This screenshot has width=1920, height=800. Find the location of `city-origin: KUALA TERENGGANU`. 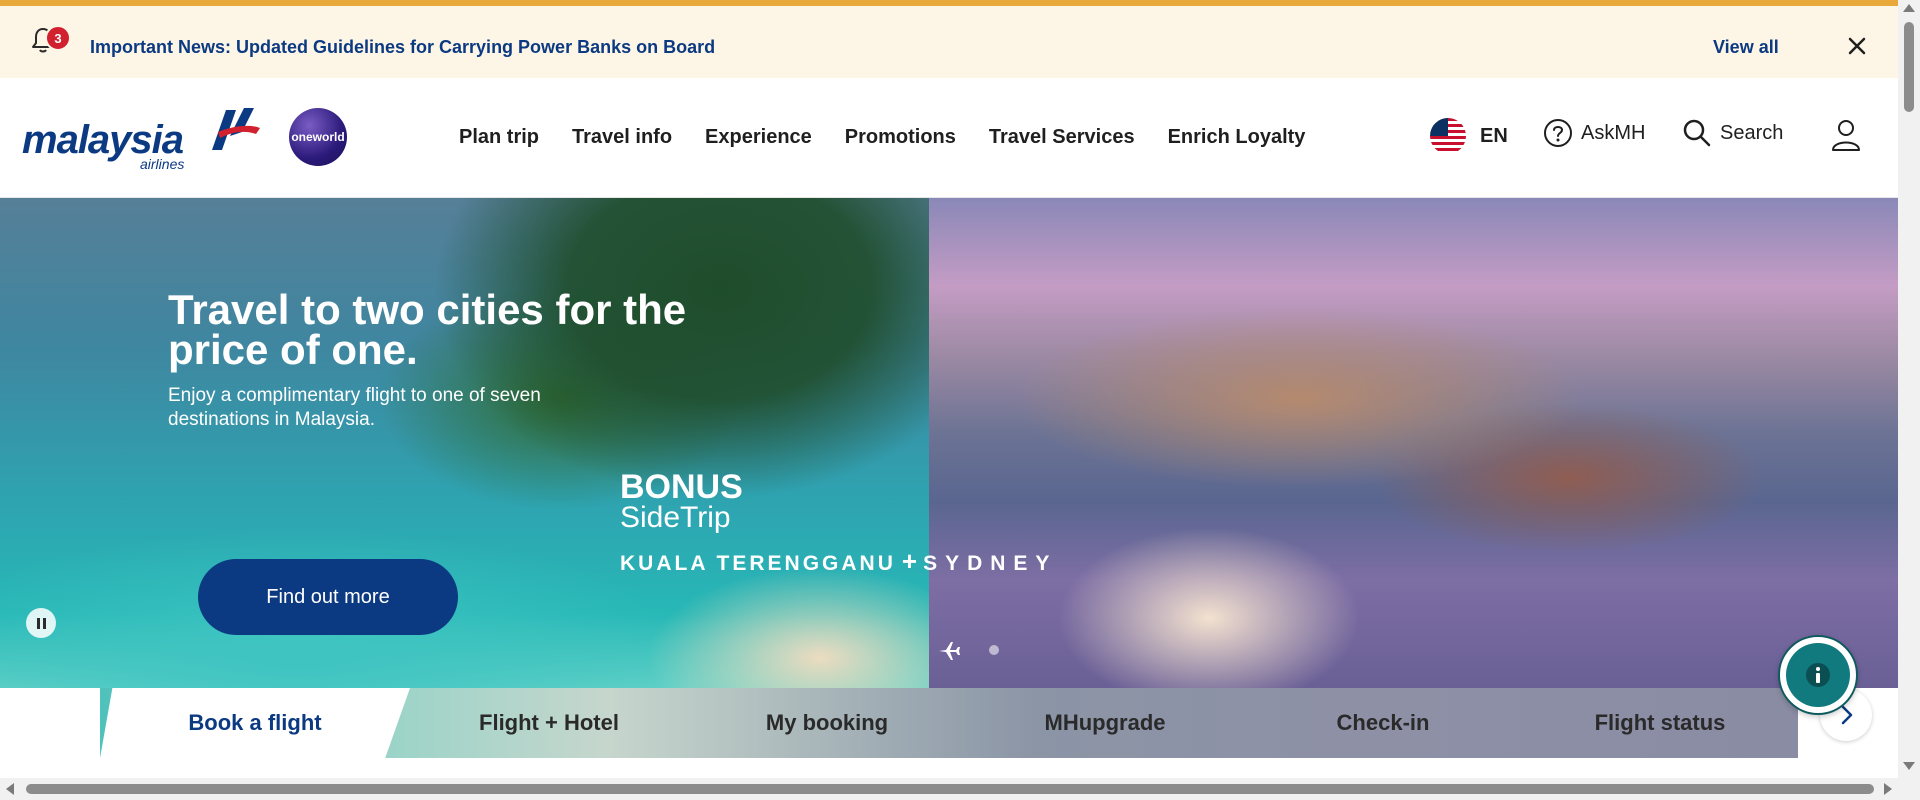

city-origin: KUALA TERENGGANU is located at coordinates (758, 563).